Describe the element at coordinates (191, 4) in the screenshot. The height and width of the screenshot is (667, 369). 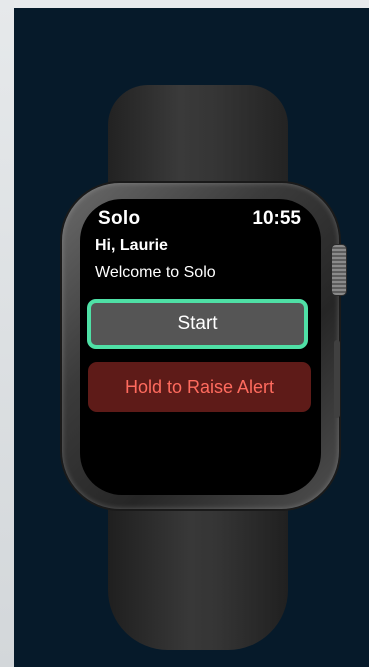
I see `simulator-top-edge` at that location.